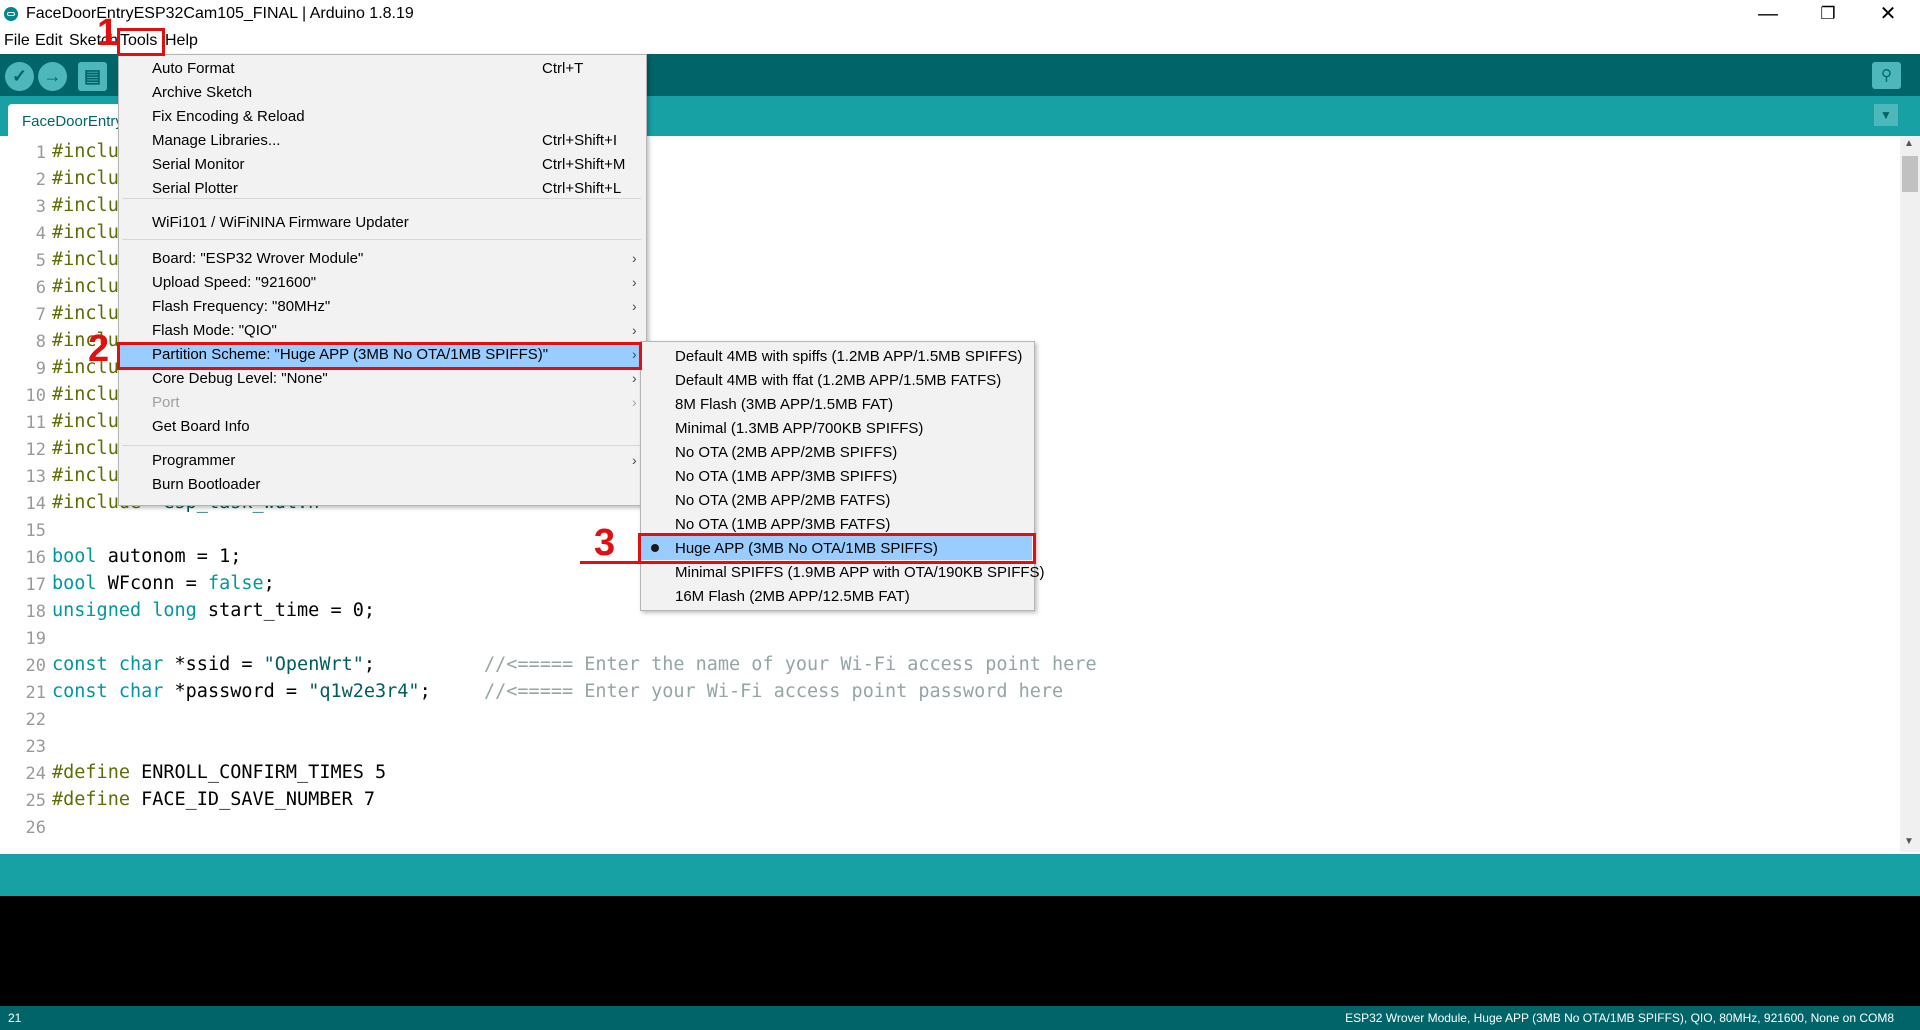 This screenshot has height=1030, width=1920. What do you see at coordinates (35, 693) in the screenshot?
I see `line-number: 21` at bounding box center [35, 693].